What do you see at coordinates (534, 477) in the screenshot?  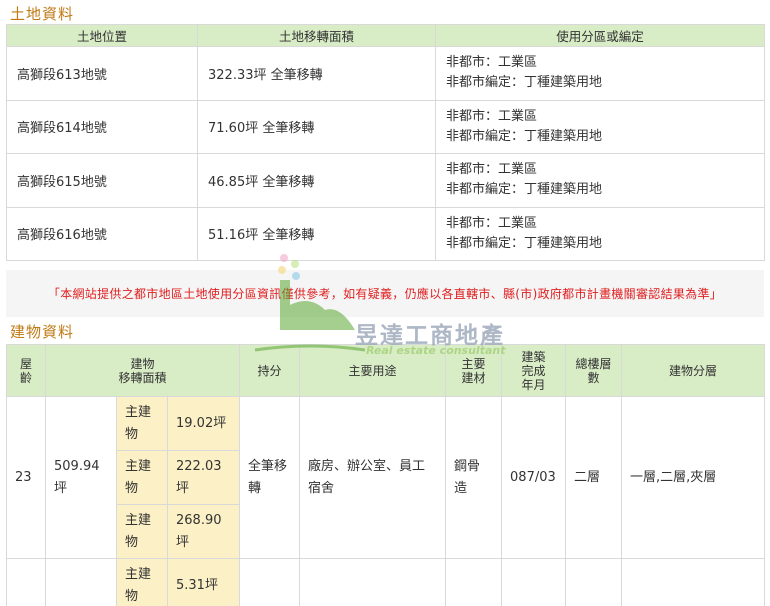 I see `building-completed: 087/03` at bounding box center [534, 477].